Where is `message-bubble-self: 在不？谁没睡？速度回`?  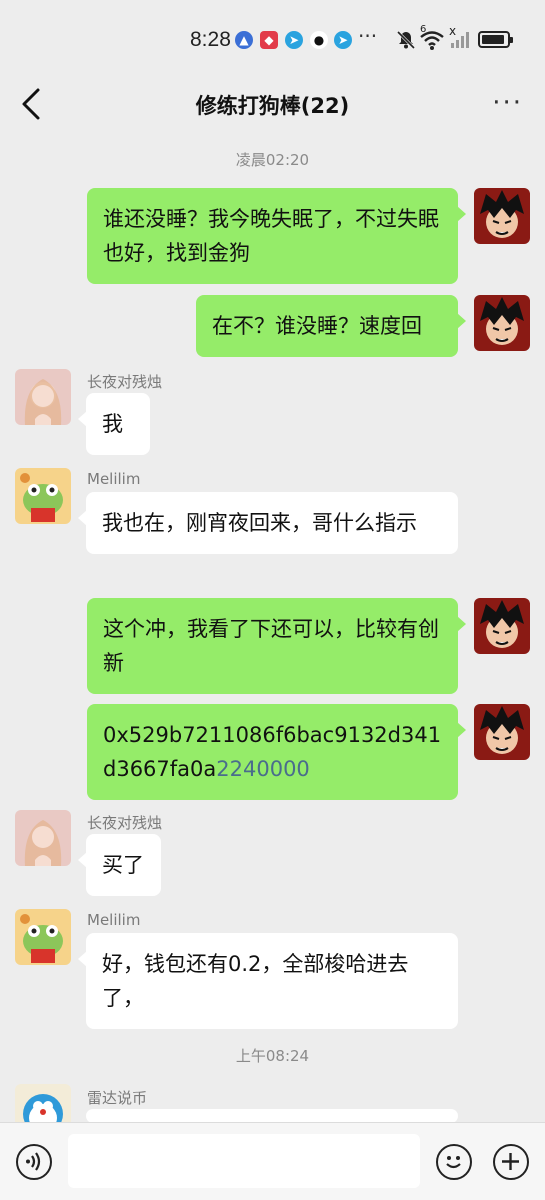 message-bubble-self: 在不？谁没睡？速度回 is located at coordinates (331, 326).